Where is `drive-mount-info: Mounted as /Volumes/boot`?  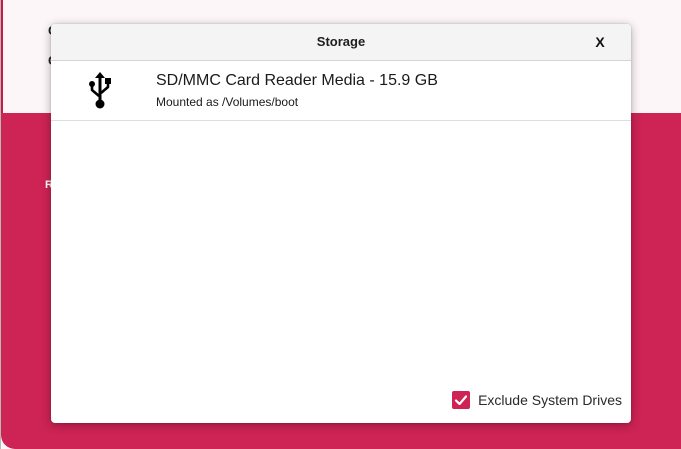
drive-mount-info: Mounted as /Volumes/boot is located at coordinates (227, 102).